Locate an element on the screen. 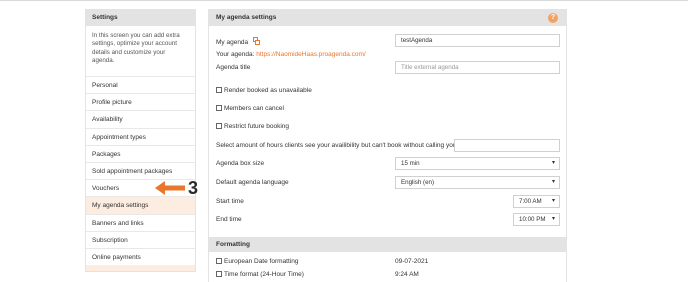 This screenshot has height=282, width=688. render-booked-option: Render booked as unavailable is located at coordinates (264, 90).